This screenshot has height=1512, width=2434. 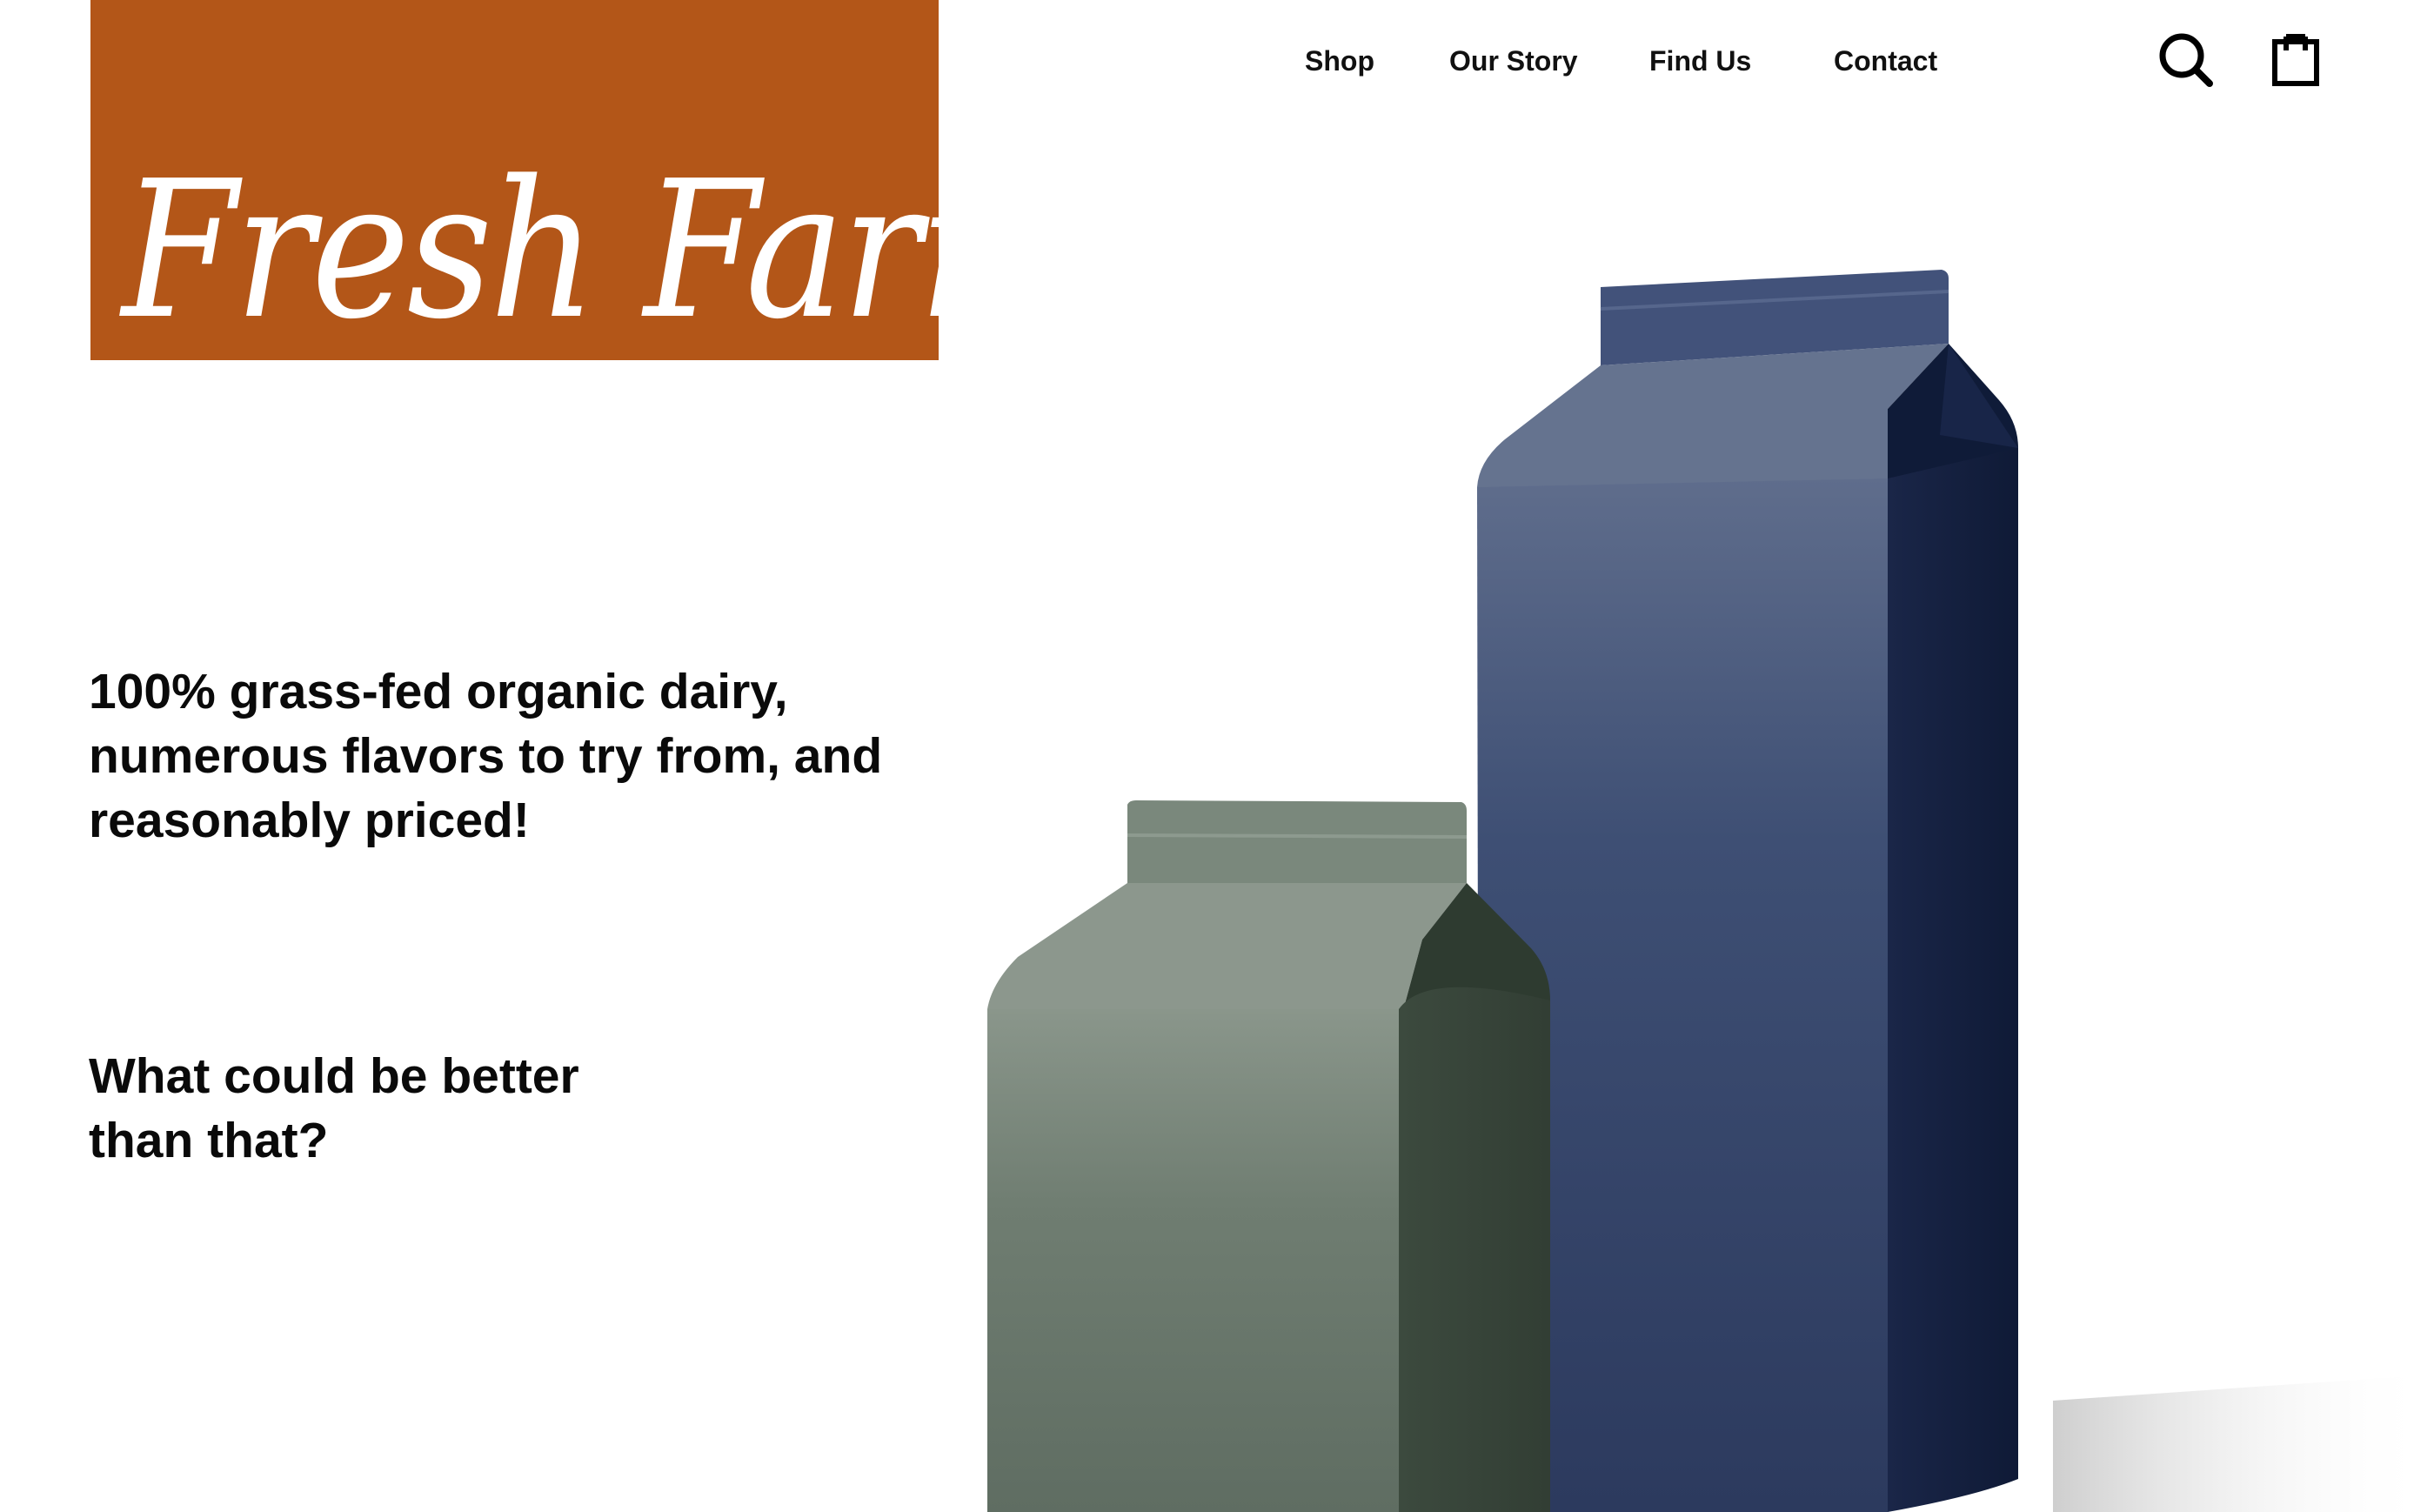 I want to click on cart-button, so click(x=2296, y=60).